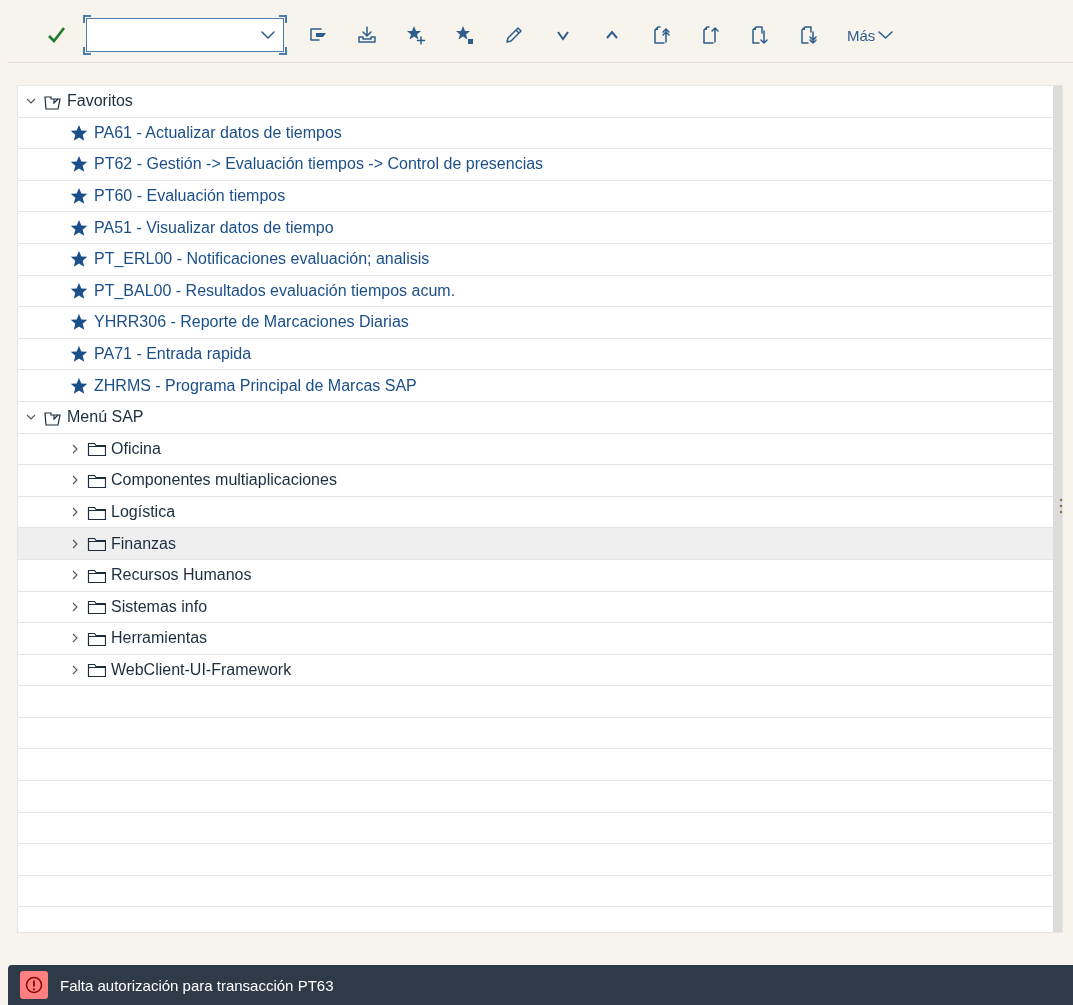  Describe the element at coordinates (197, 985) in the screenshot. I see `status-message: Falta autorización para transacción PT63` at that location.